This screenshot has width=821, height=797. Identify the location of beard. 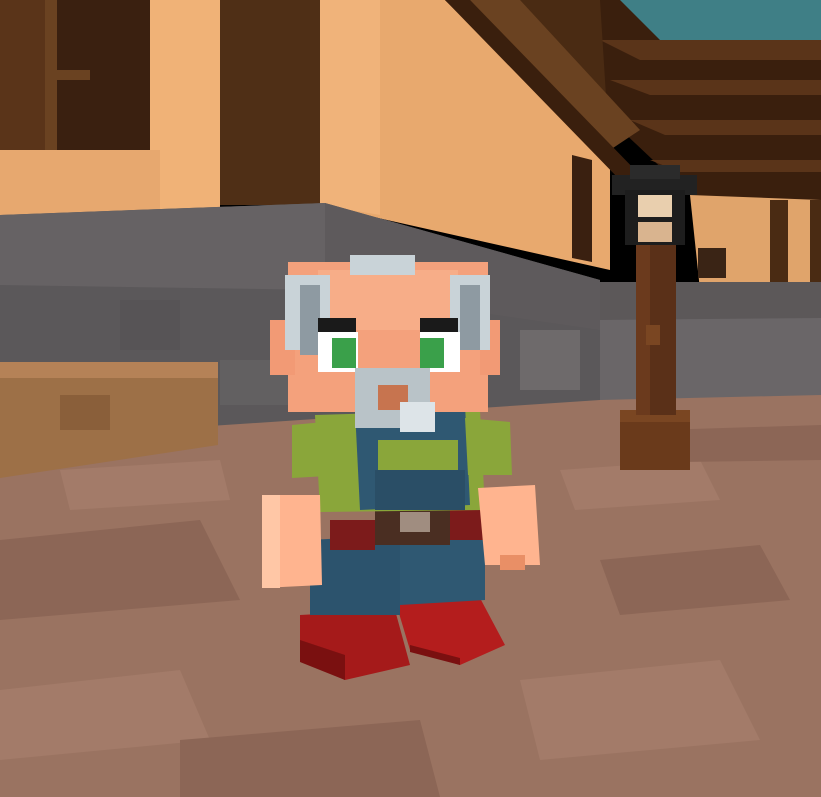
(395, 400).